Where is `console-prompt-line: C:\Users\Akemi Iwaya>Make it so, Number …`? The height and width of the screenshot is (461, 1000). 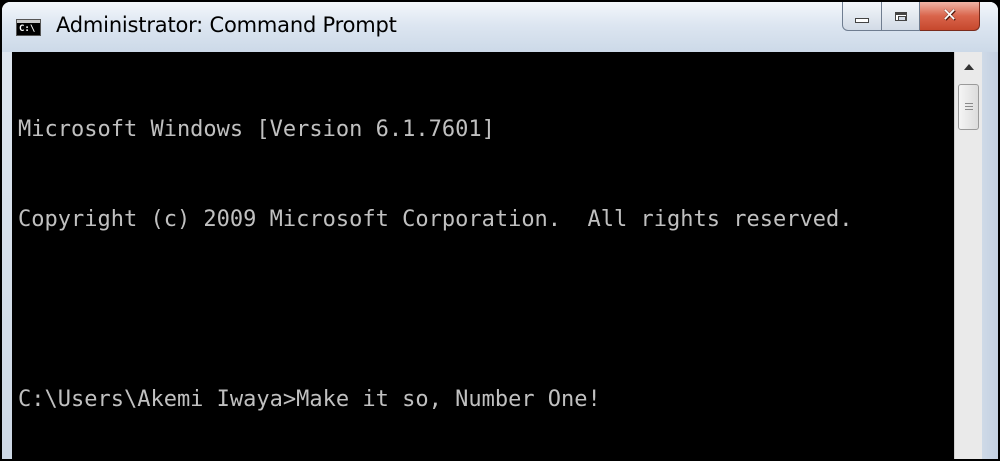 console-prompt-line: C:\Users\Akemi Iwaya>Make it so, Number … is located at coordinates (486, 400).